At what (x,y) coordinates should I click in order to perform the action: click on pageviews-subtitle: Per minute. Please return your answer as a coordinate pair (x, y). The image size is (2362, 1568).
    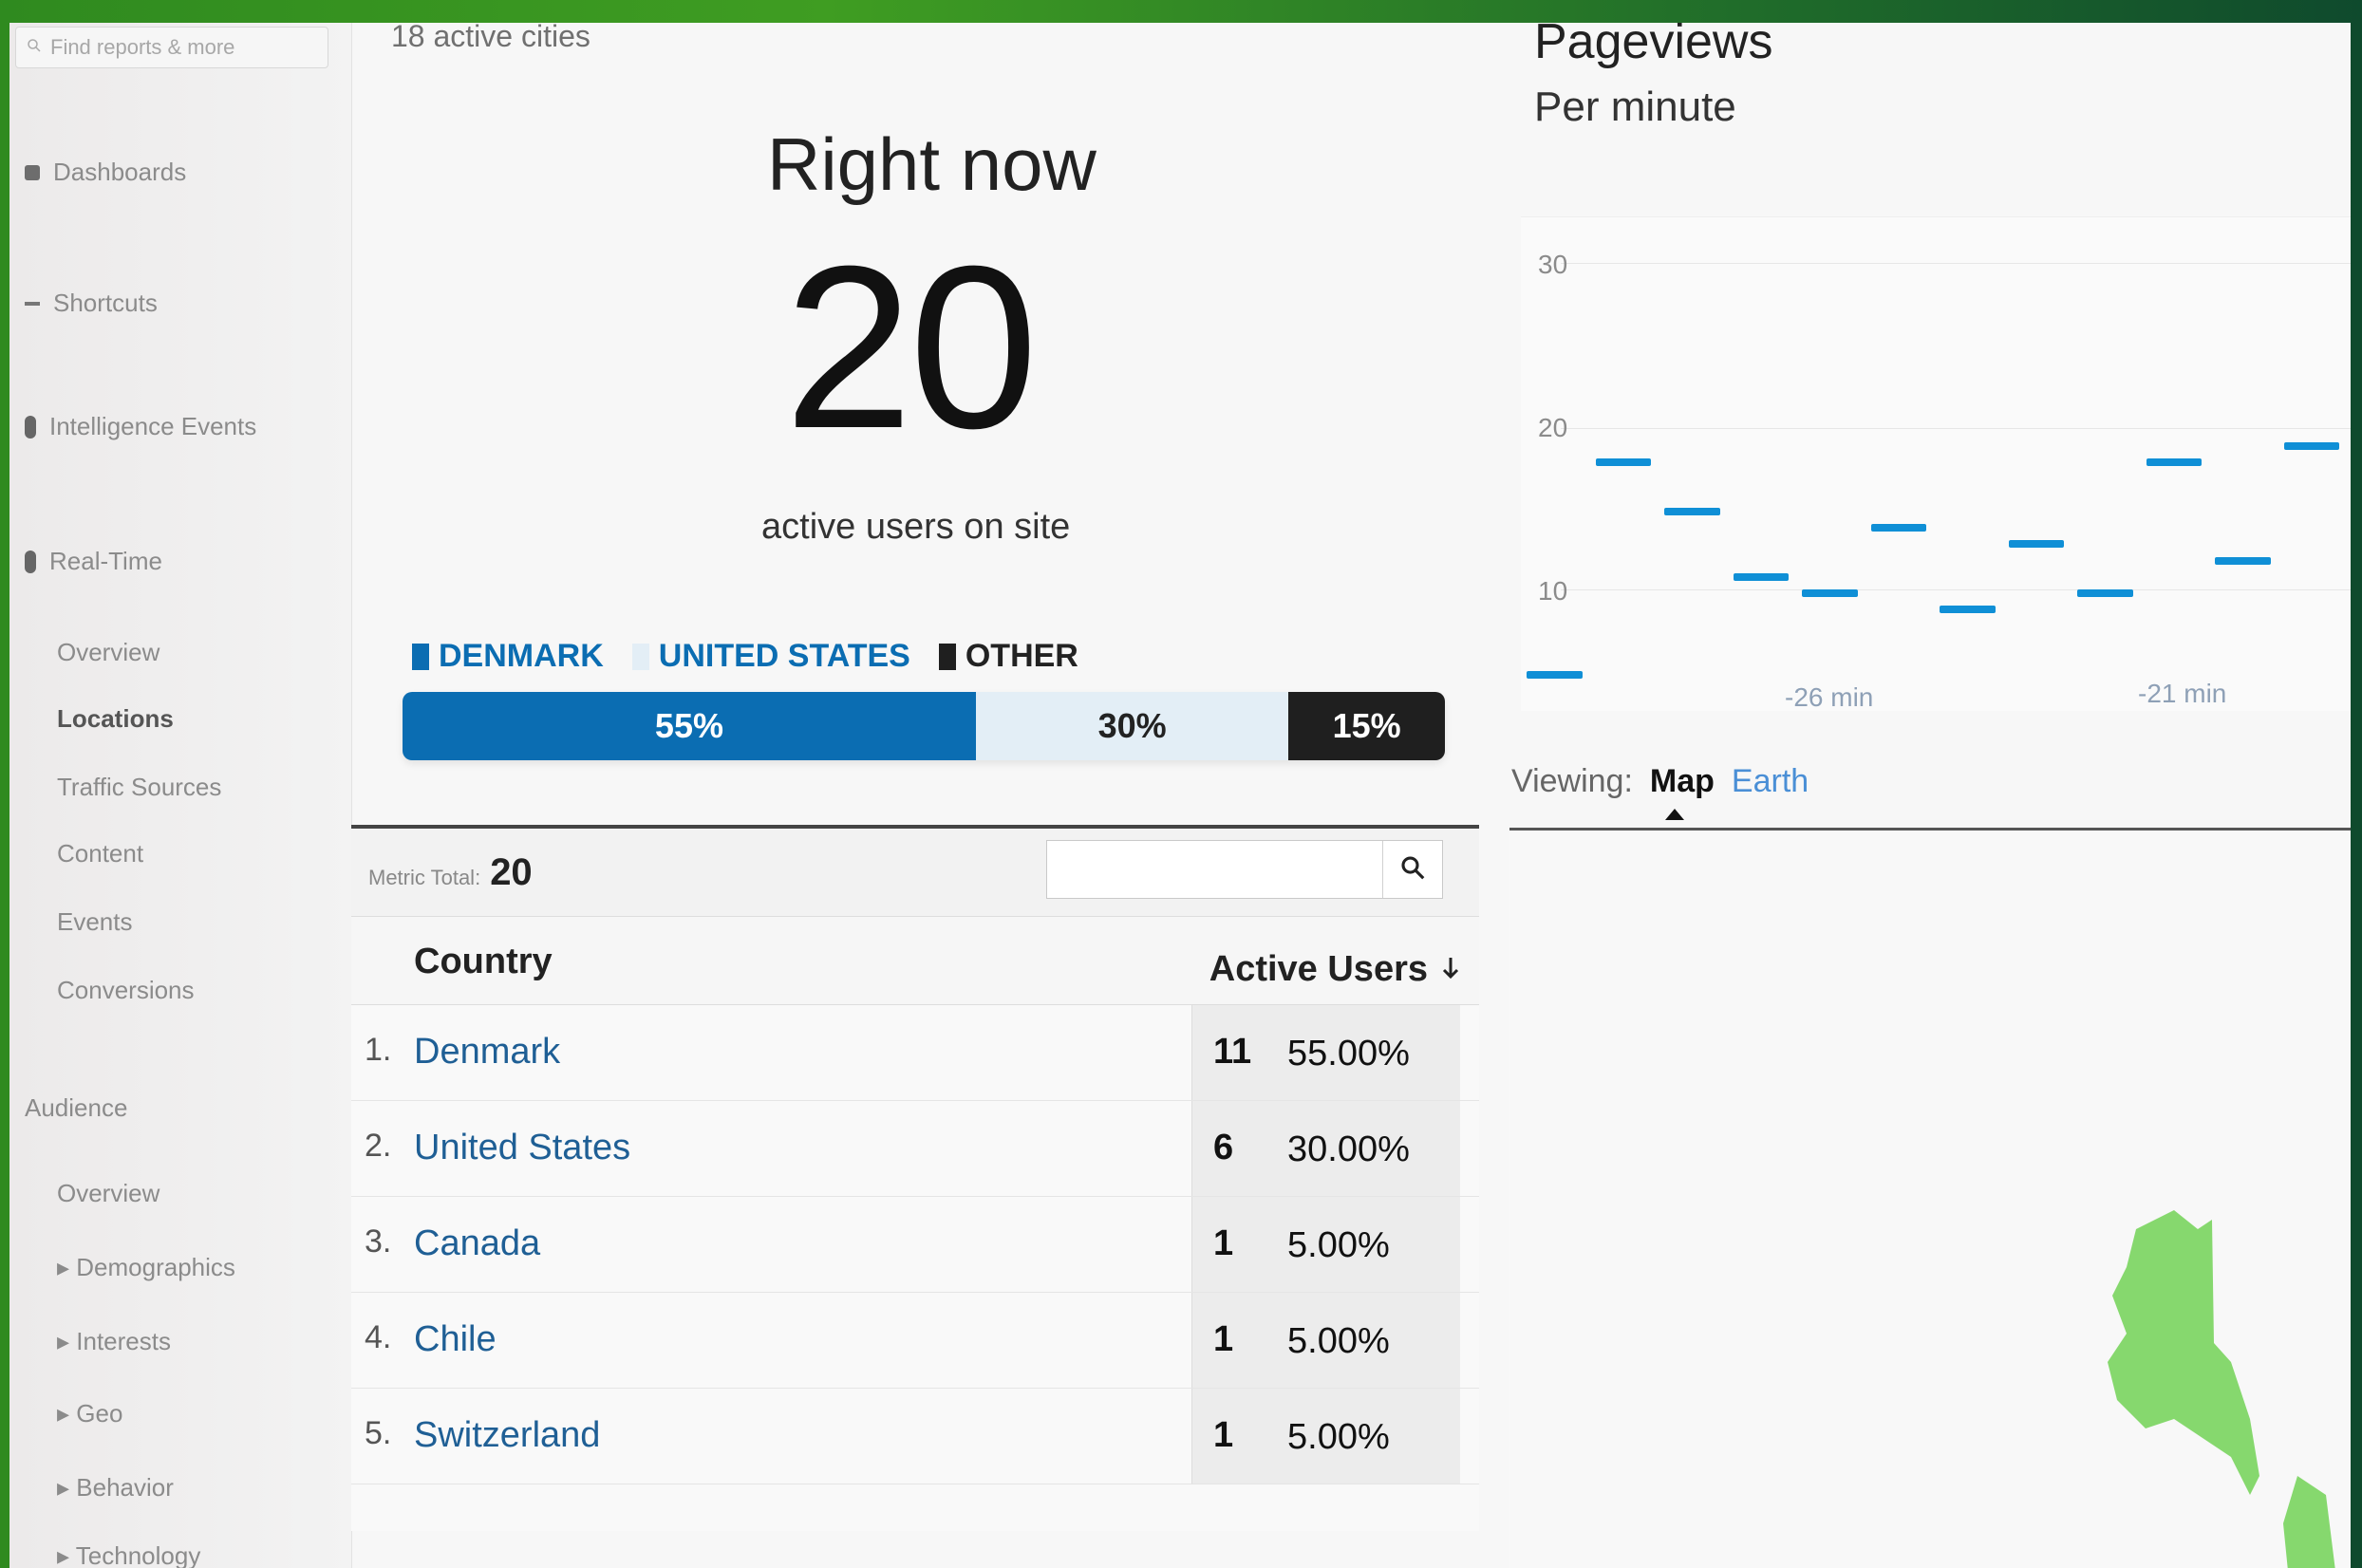
    Looking at the image, I should click on (1635, 107).